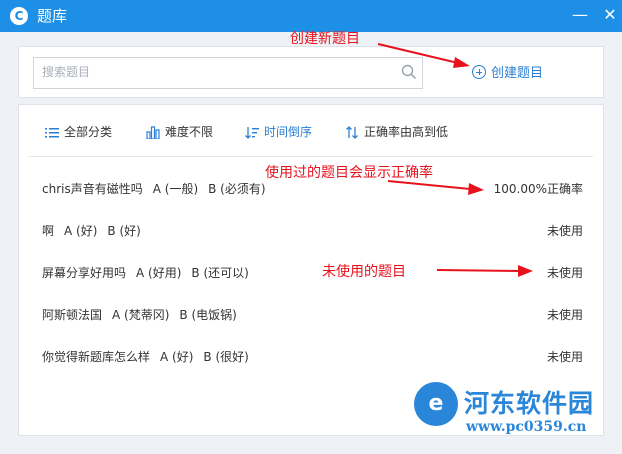 The height and width of the screenshot is (454, 622). Describe the element at coordinates (461, 62) in the screenshot. I see `annotation-arrowhead-create` at that location.